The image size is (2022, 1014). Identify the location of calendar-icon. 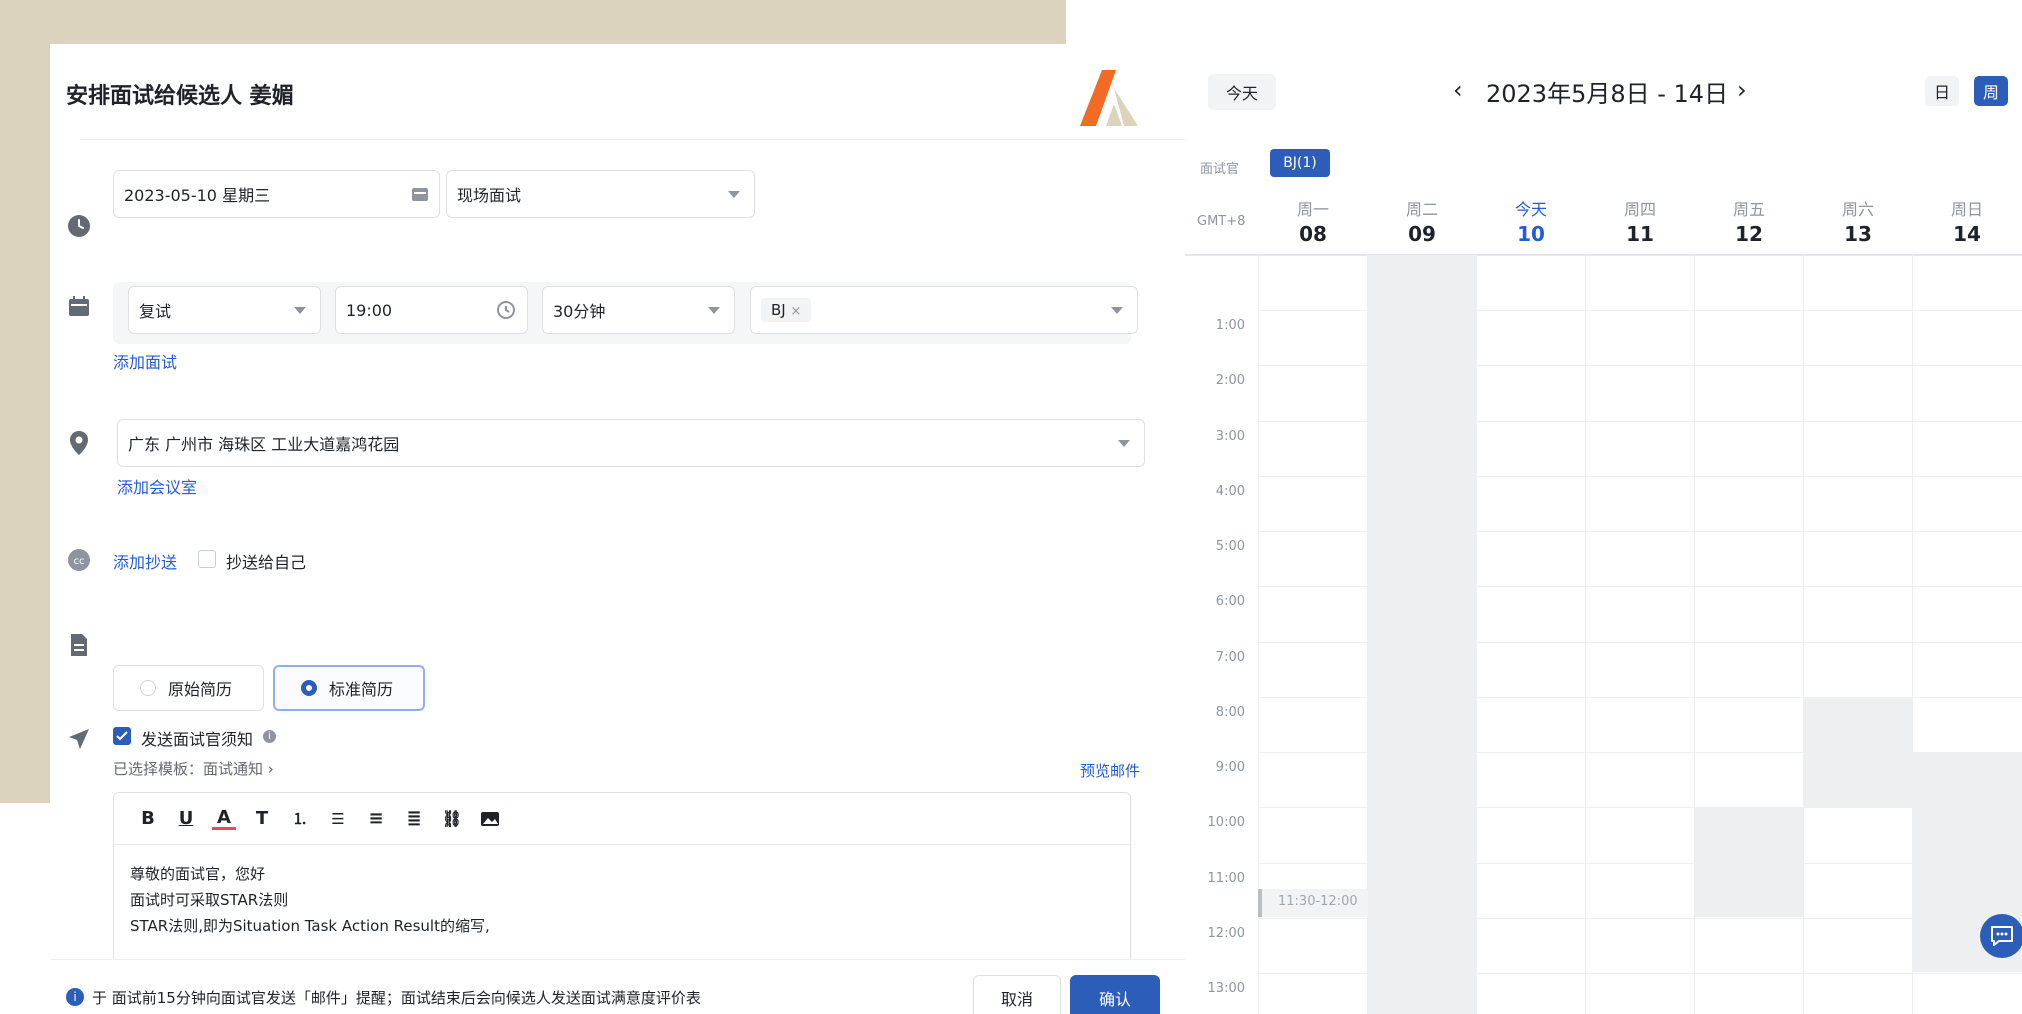
(420, 196).